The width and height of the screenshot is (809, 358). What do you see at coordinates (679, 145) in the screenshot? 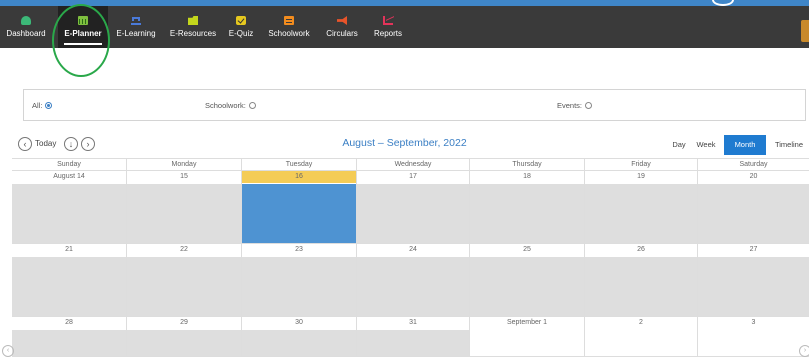
I see `view-day-button: Day` at bounding box center [679, 145].